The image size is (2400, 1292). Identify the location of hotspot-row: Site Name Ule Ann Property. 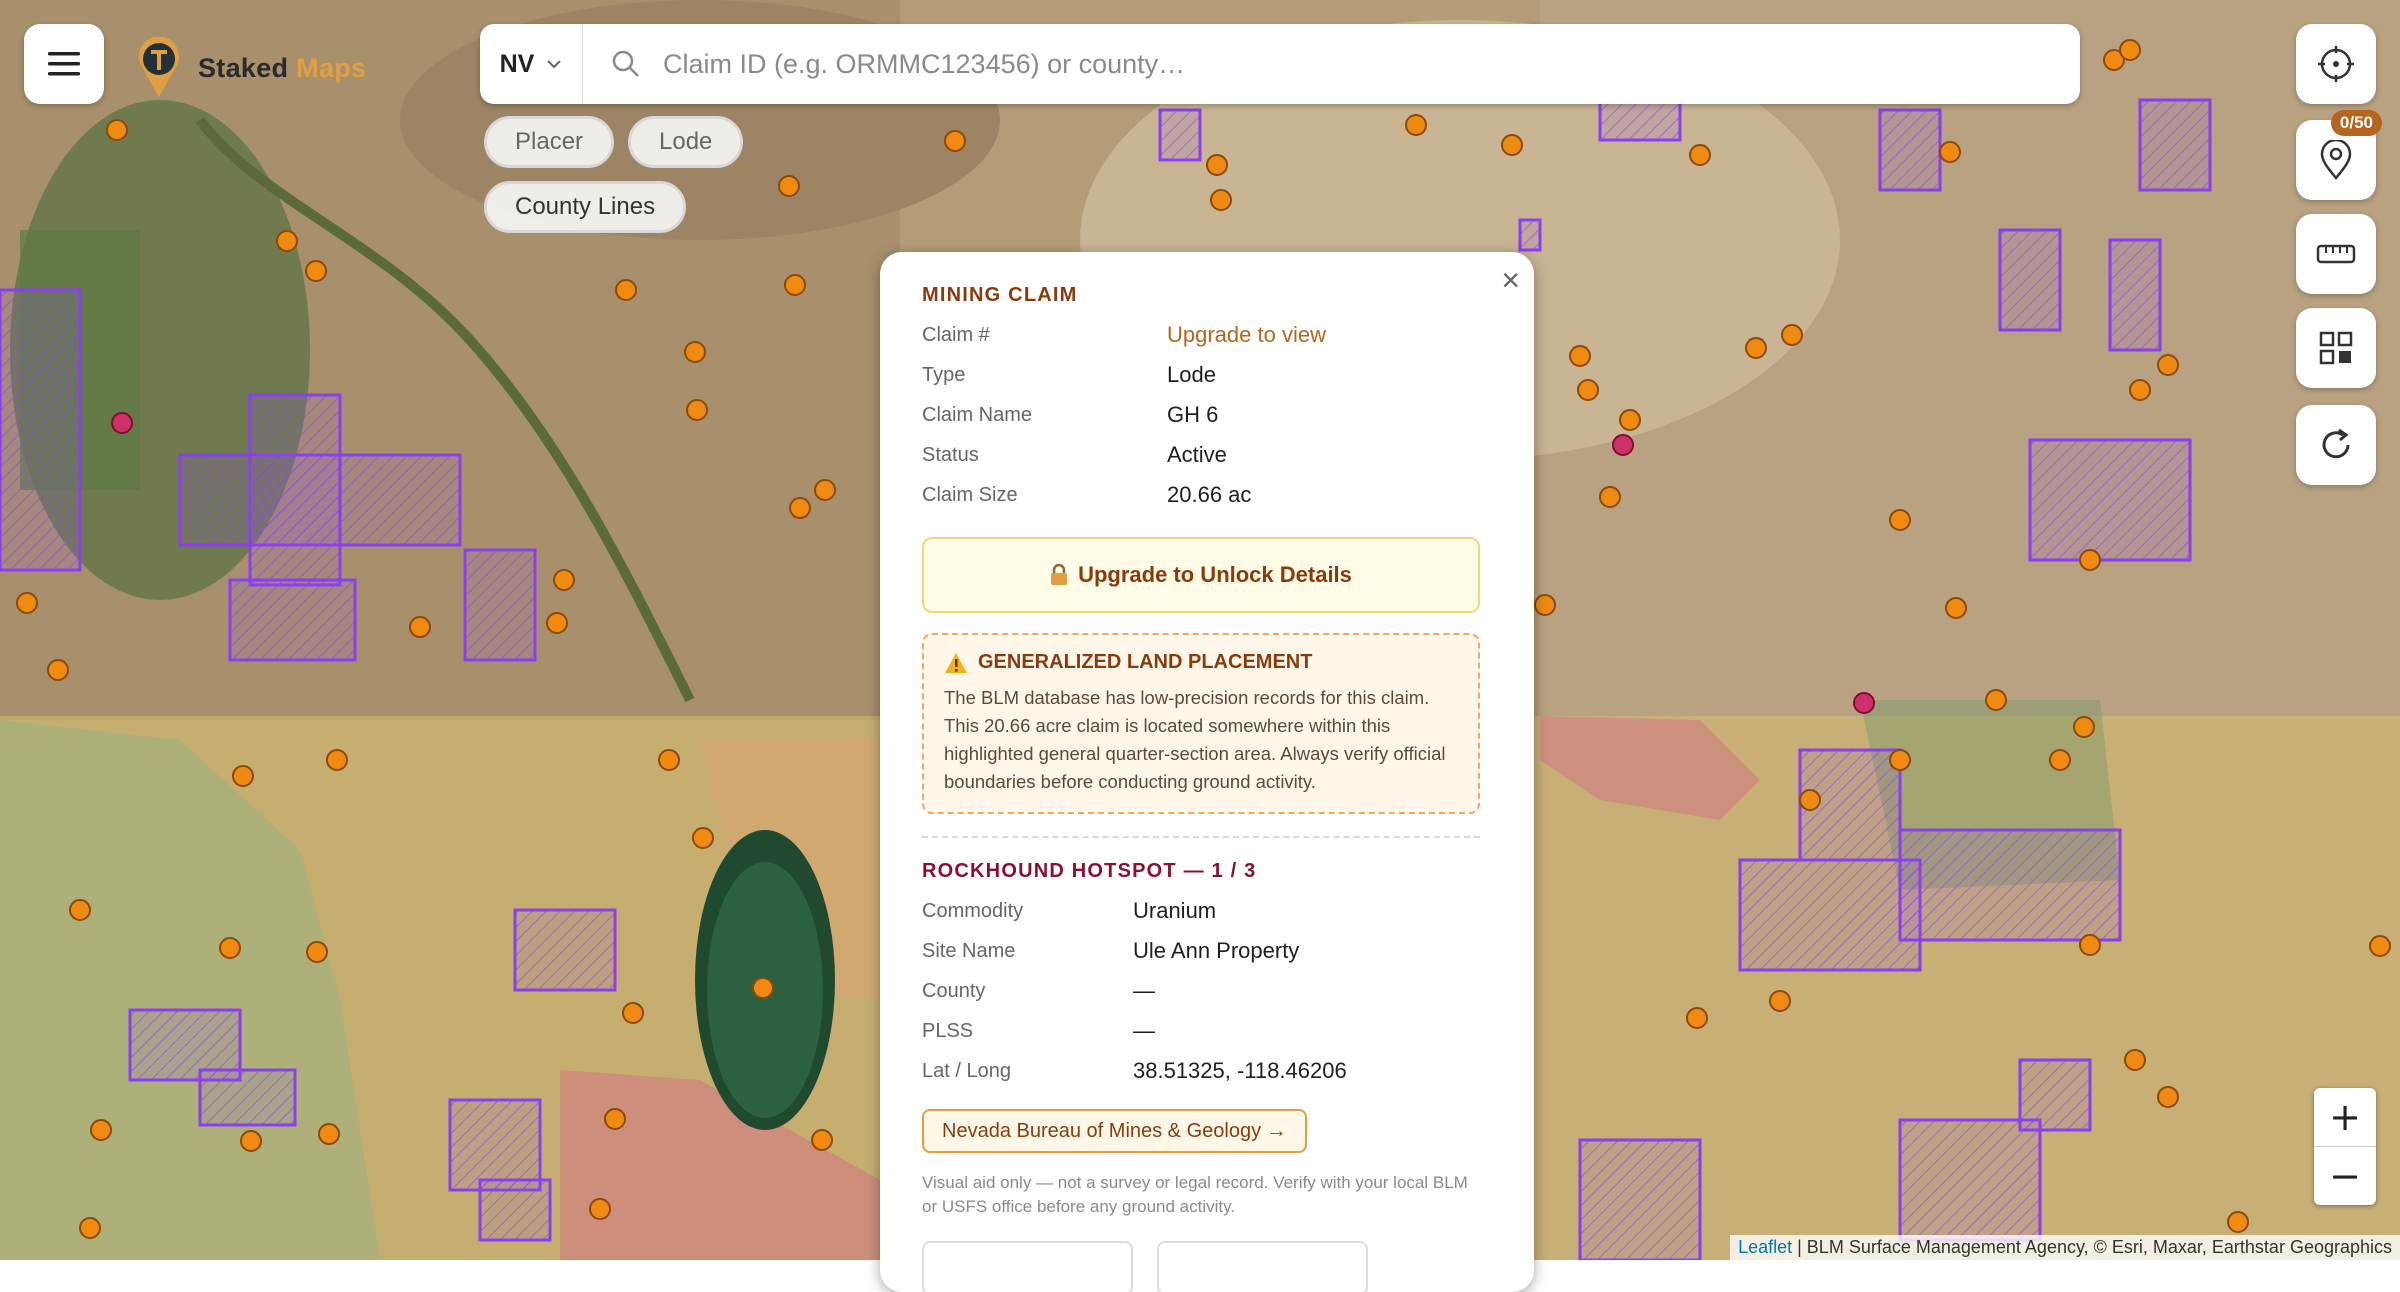
(1201, 951).